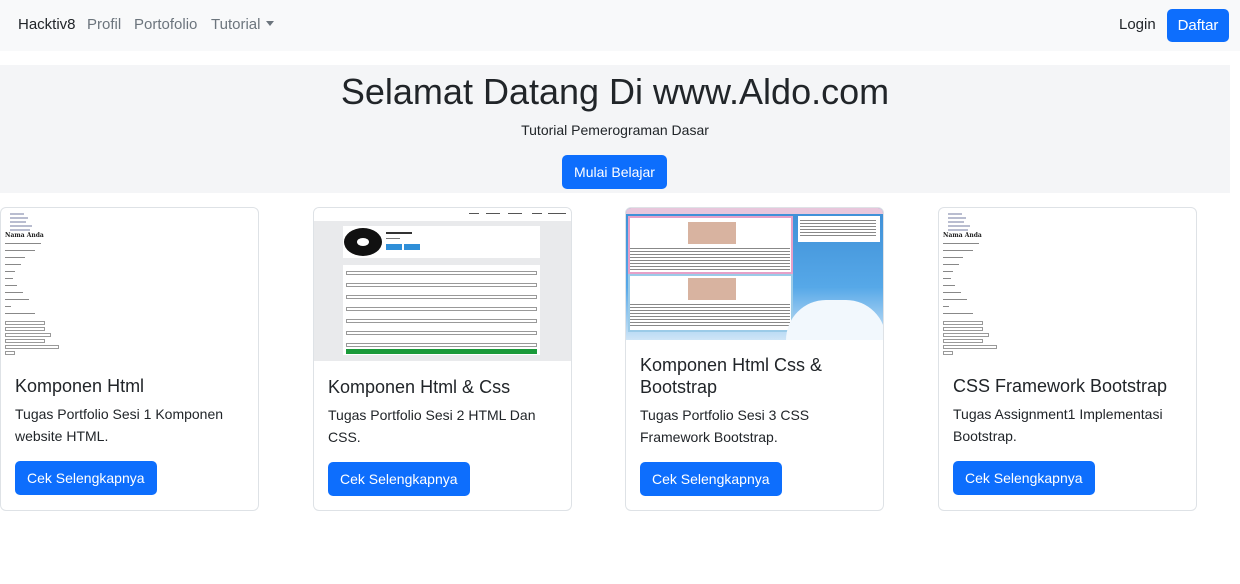  What do you see at coordinates (419, 387) in the screenshot?
I see `card-title: Komponen Html & Css` at bounding box center [419, 387].